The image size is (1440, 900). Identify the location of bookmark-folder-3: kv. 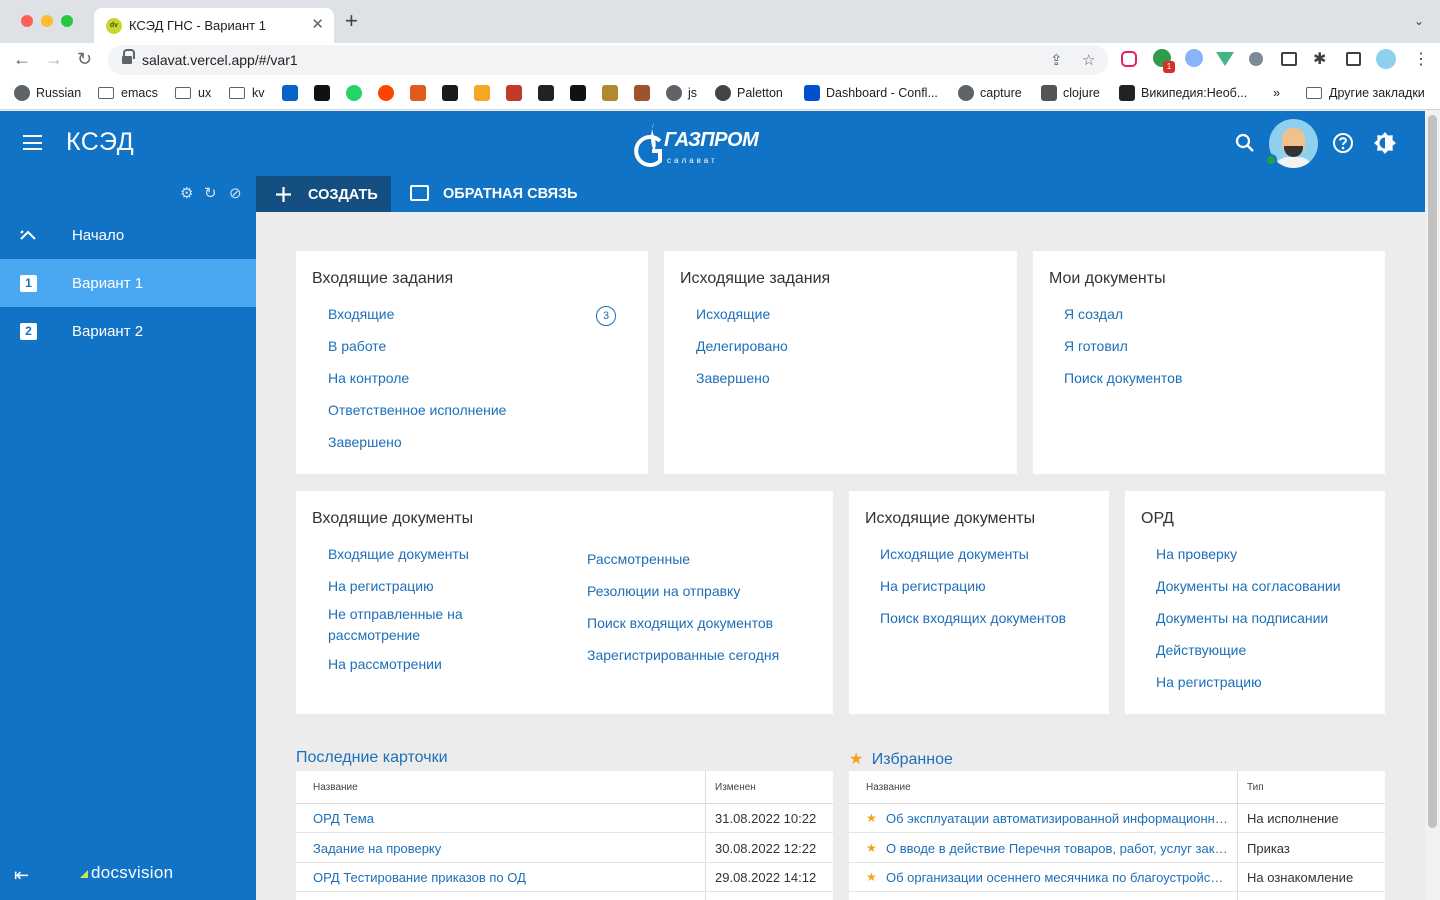
(247, 93).